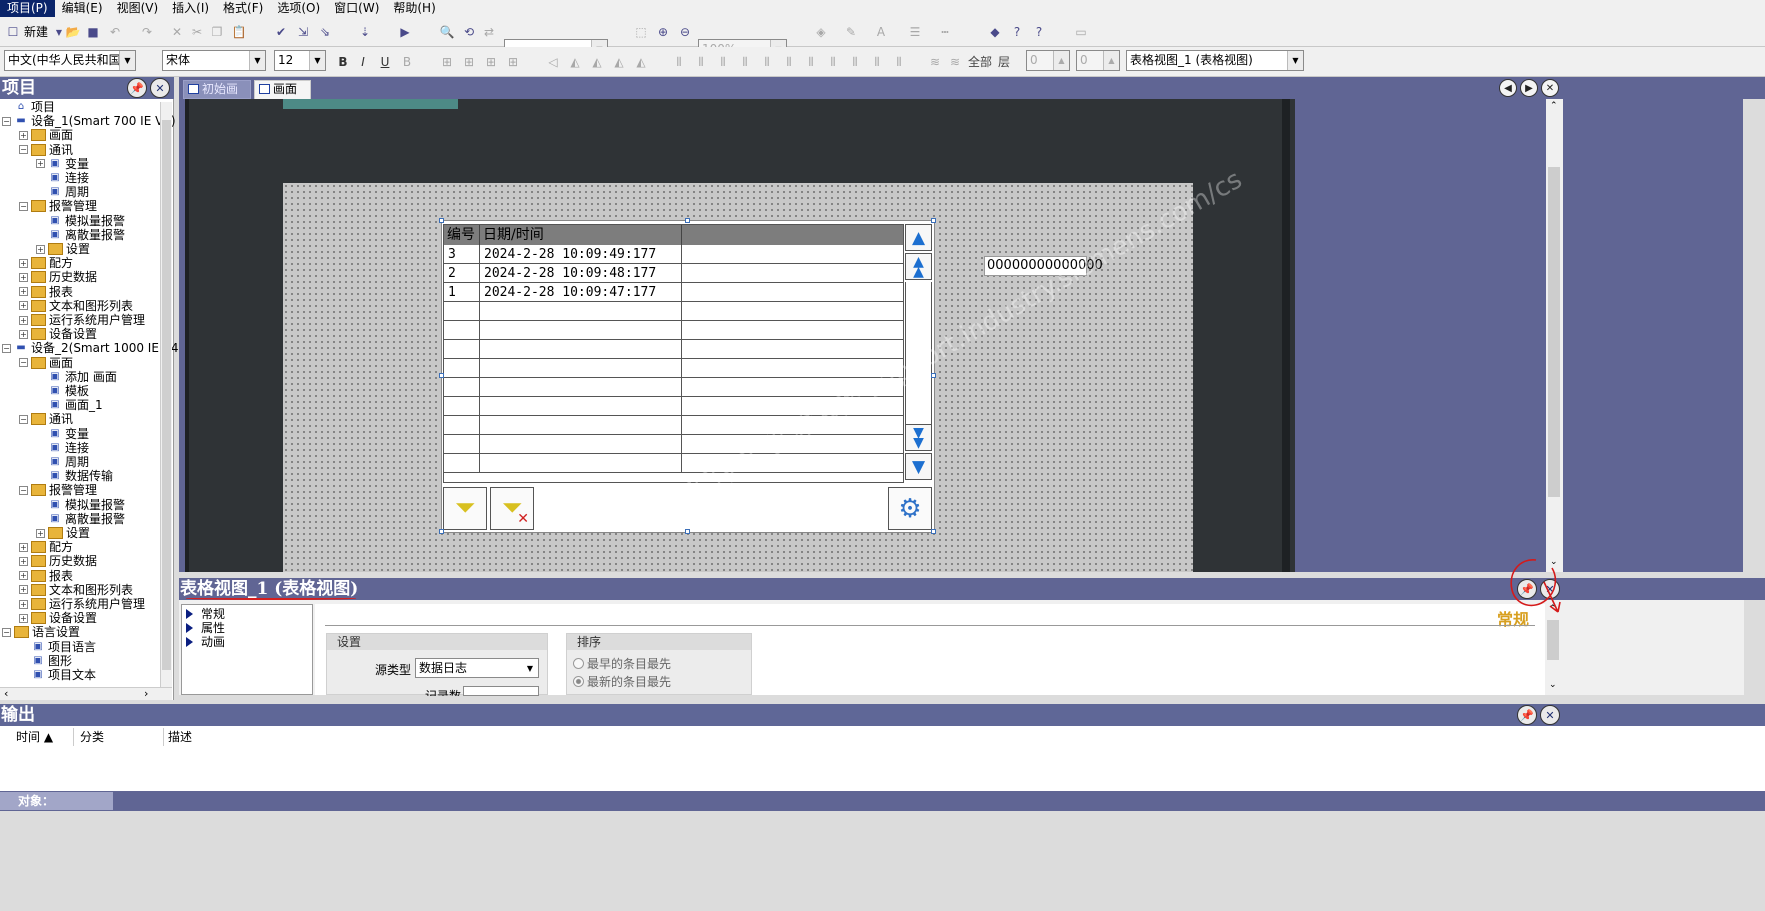 The height and width of the screenshot is (911, 1765). Describe the element at coordinates (918, 437) in the screenshot. I see `last-entry-icon: ▼ ▼` at that location.